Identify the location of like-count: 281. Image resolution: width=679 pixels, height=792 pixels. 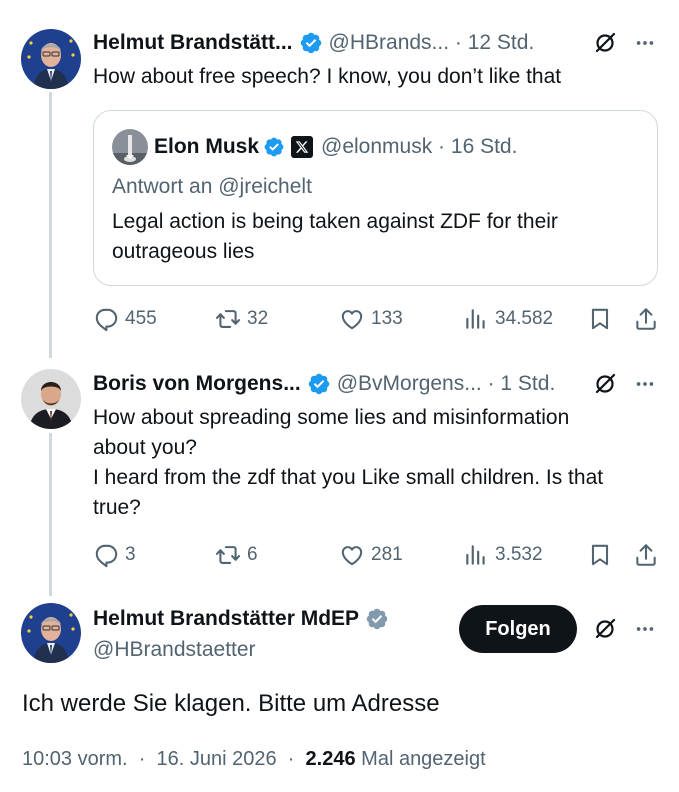
(387, 554).